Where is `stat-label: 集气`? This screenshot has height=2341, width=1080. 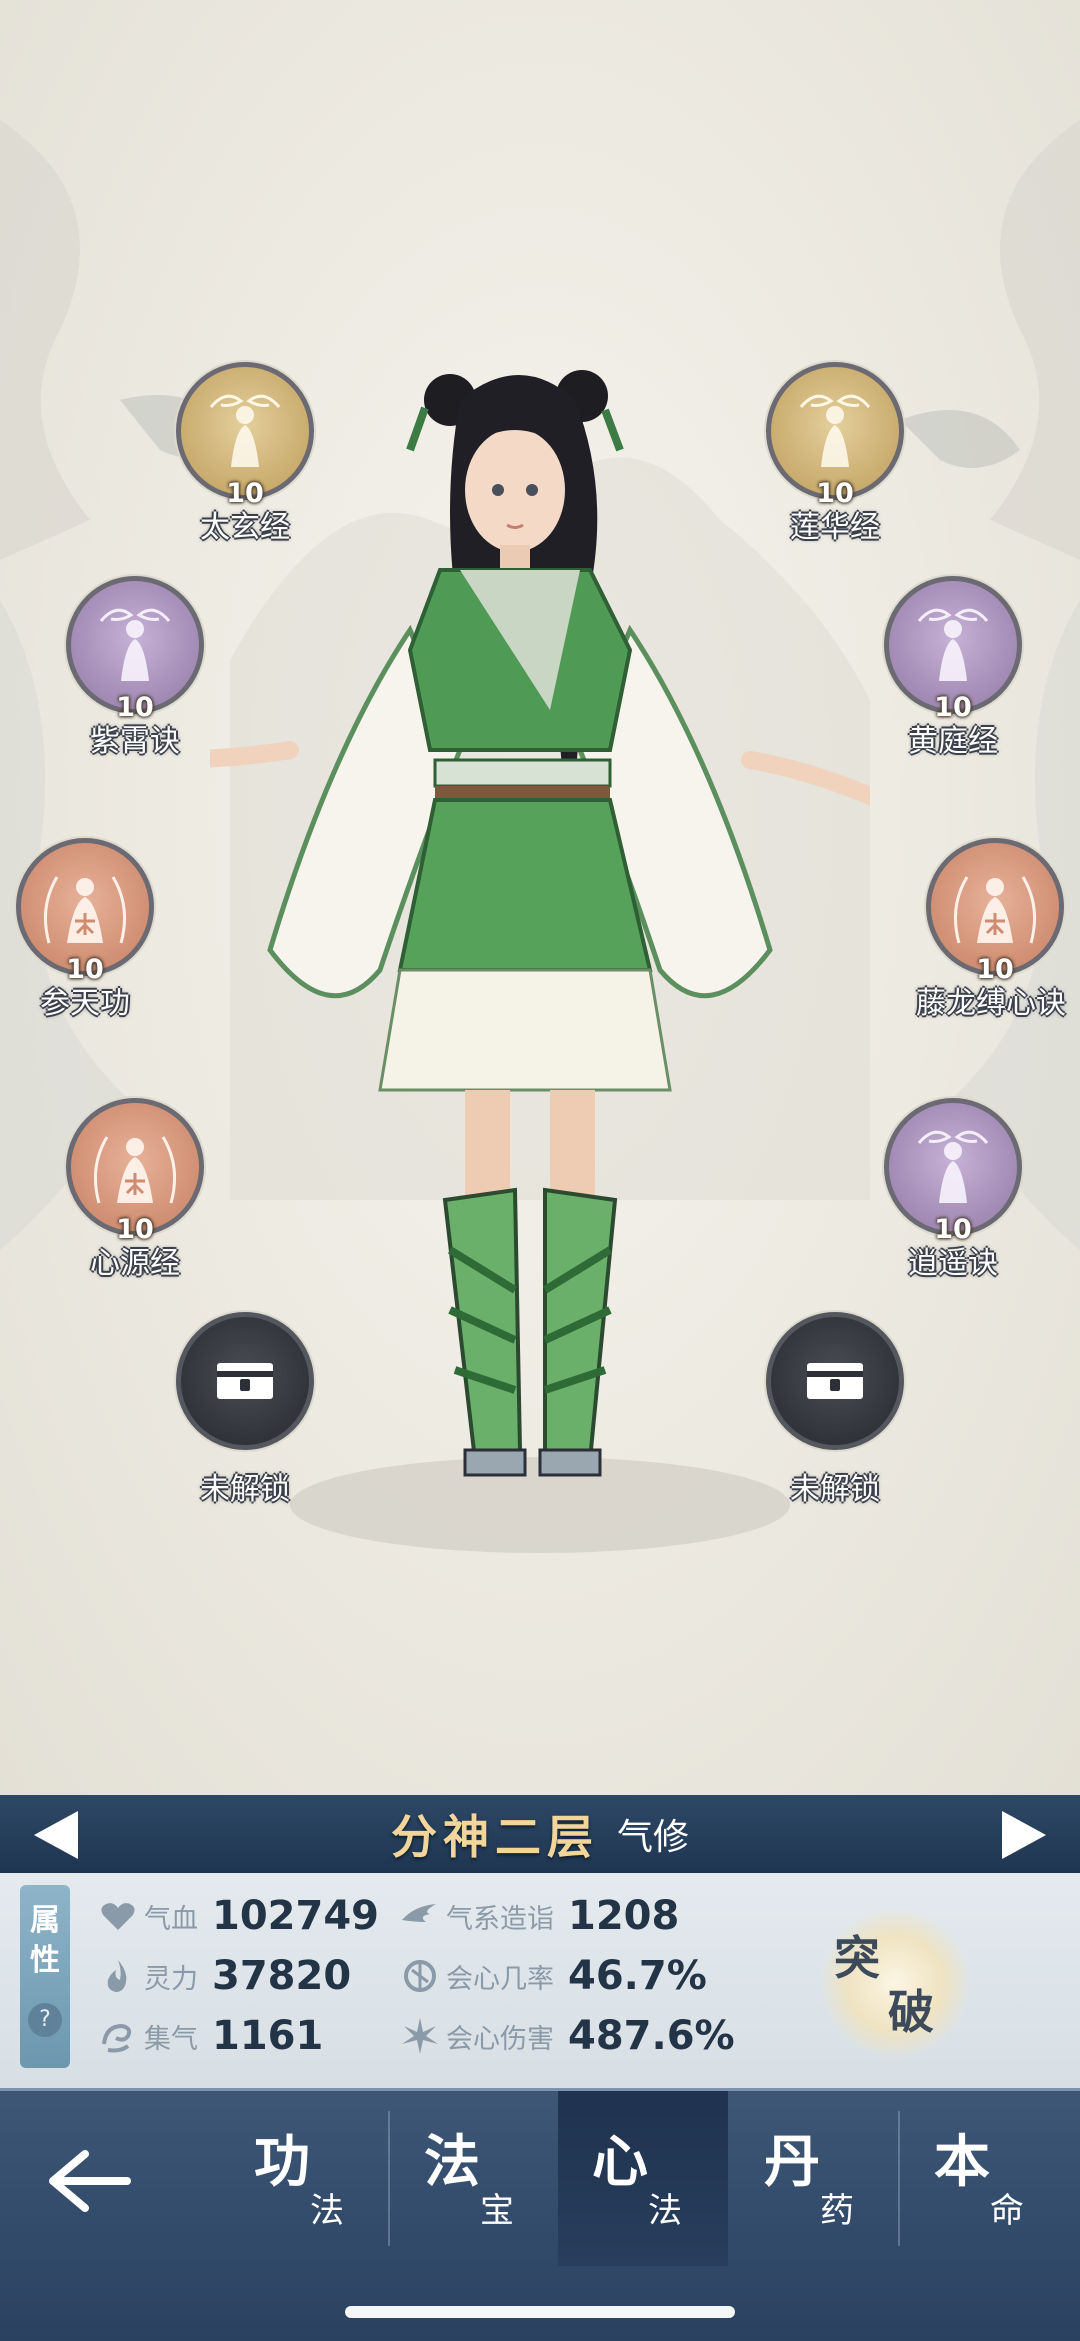
stat-label: 集气 is located at coordinates (171, 2039).